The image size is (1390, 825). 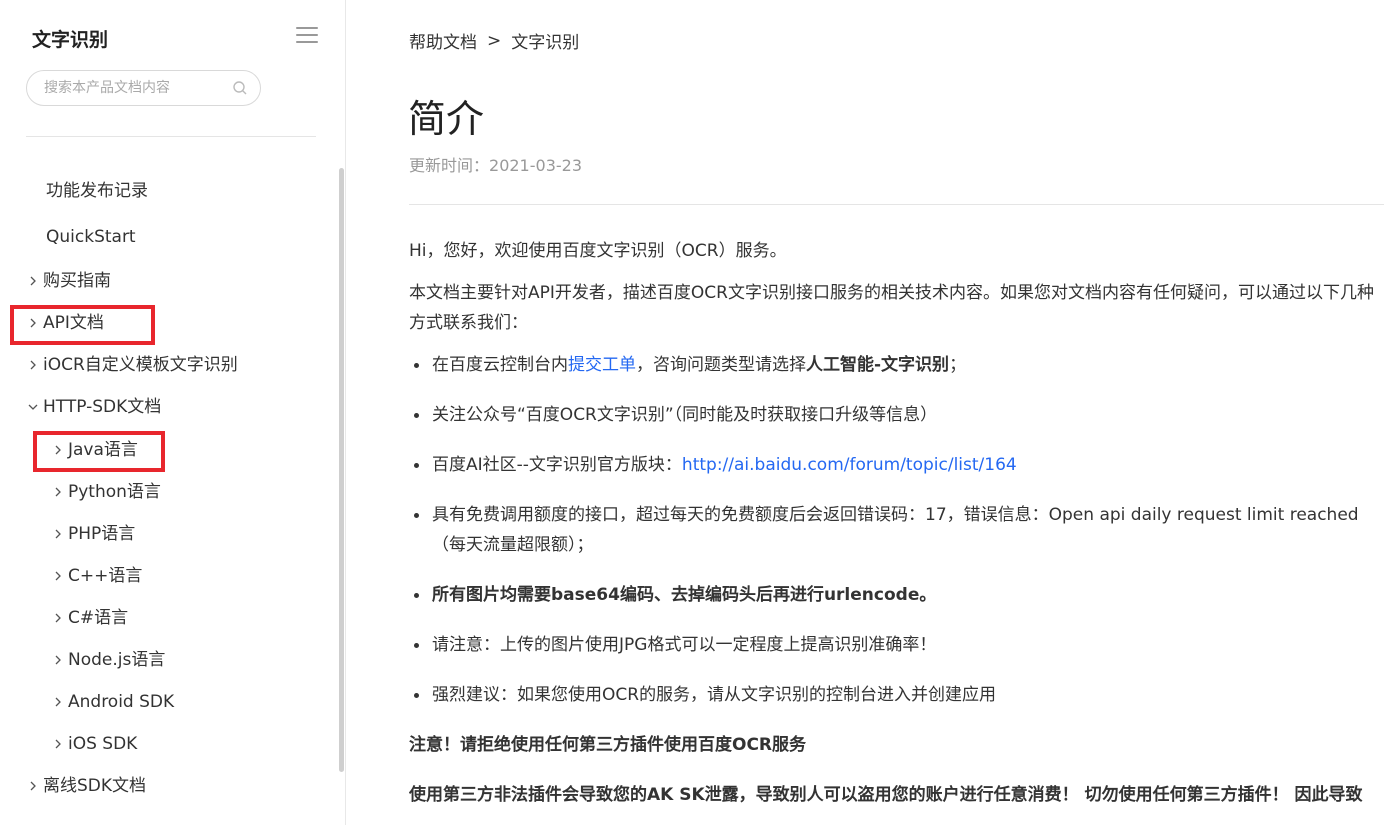 What do you see at coordinates (103, 744) in the screenshot?
I see `sidebar-item-label: iOS SDK` at bounding box center [103, 744].